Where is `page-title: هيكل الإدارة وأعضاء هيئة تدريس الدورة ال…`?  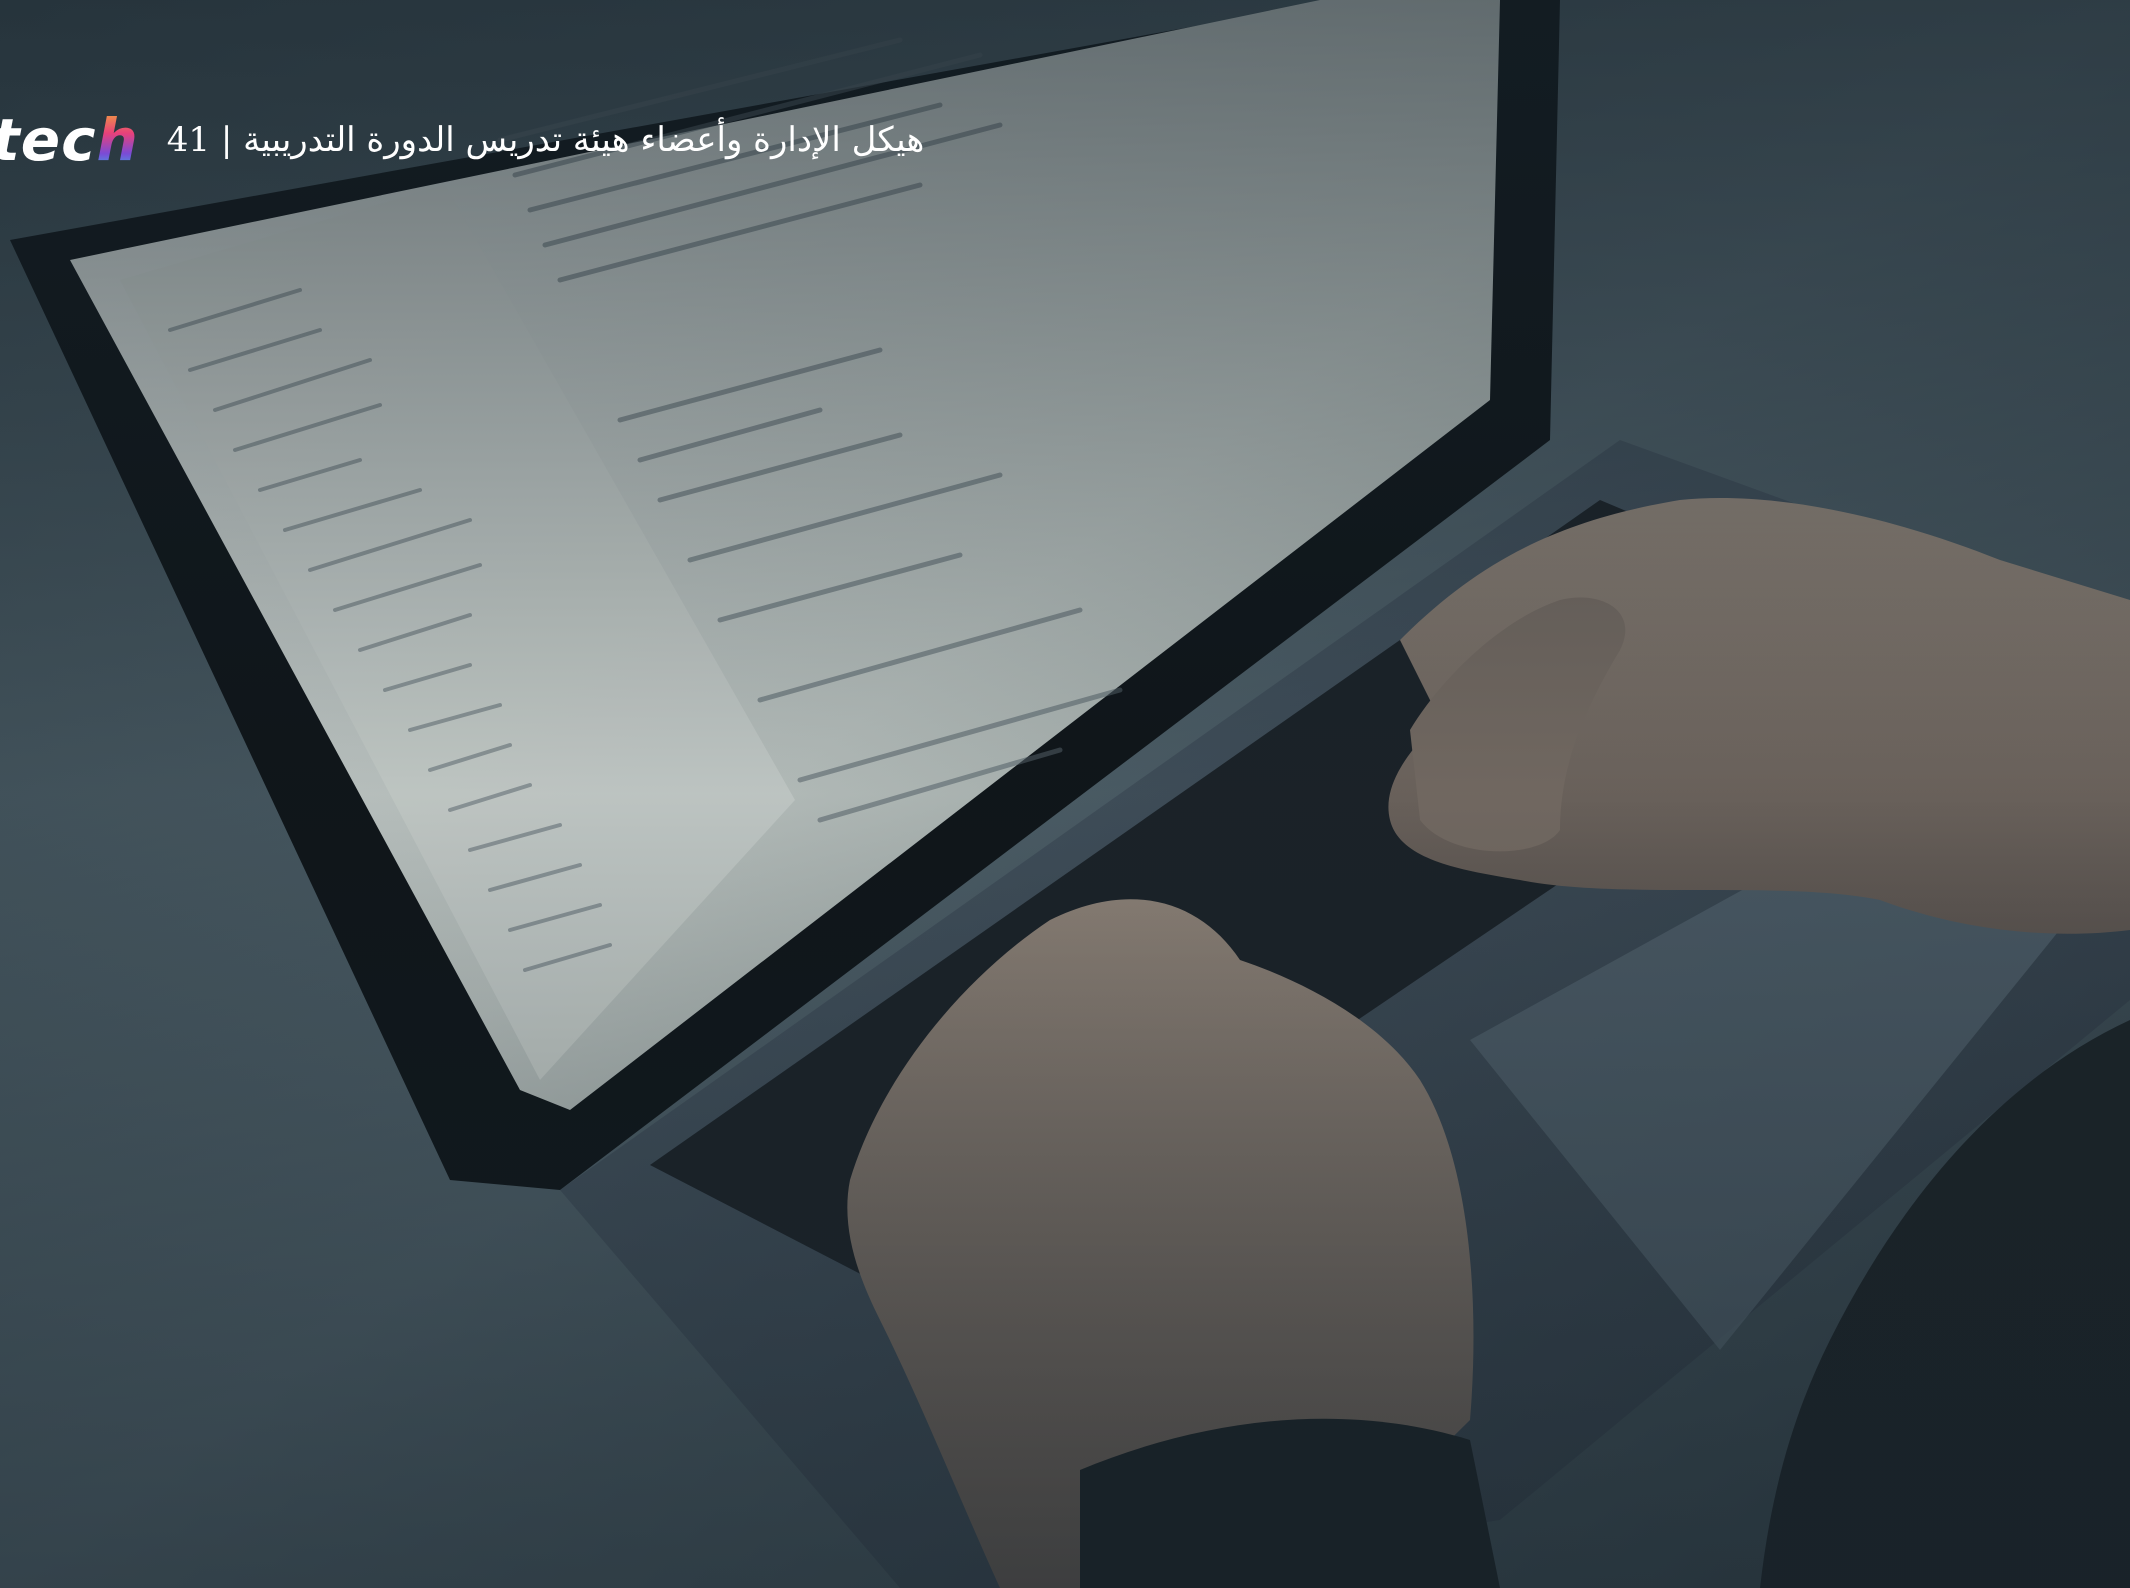 page-title: هيكل الإدارة وأعضاء هيئة تدريس الدورة ال… is located at coordinates (545, 140).